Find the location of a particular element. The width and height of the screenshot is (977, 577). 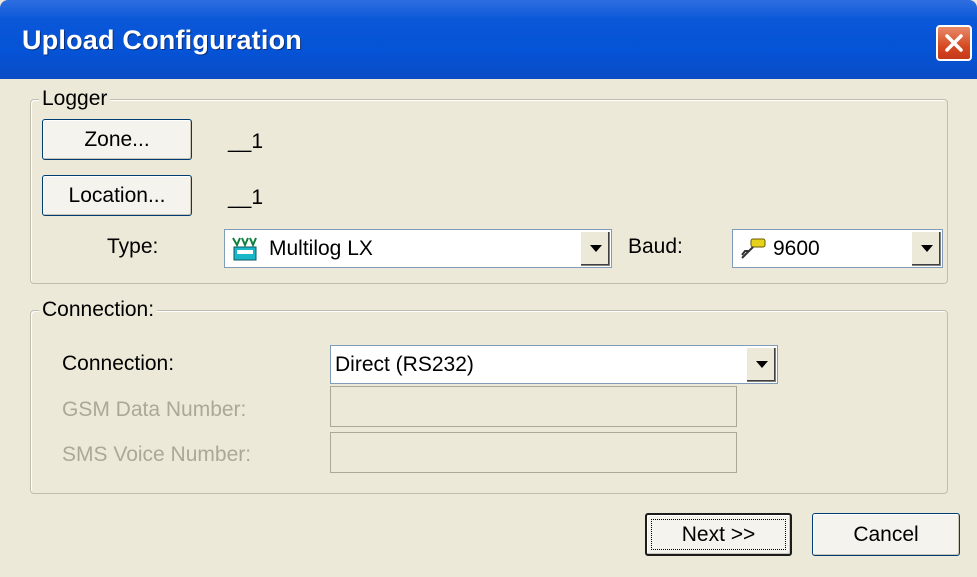

connection-legend: Connection: is located at coordinates (98, 310).